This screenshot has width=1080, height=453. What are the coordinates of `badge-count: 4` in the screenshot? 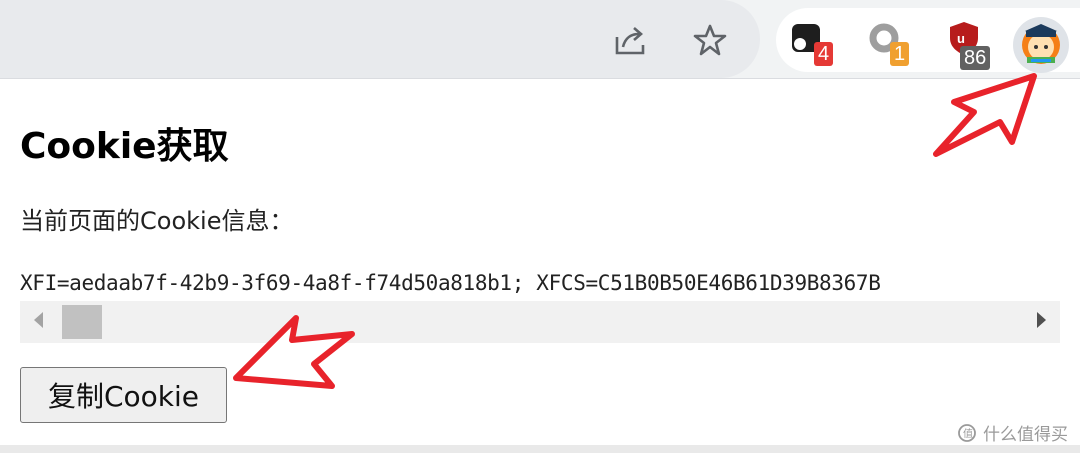 It's located at (824, 54).